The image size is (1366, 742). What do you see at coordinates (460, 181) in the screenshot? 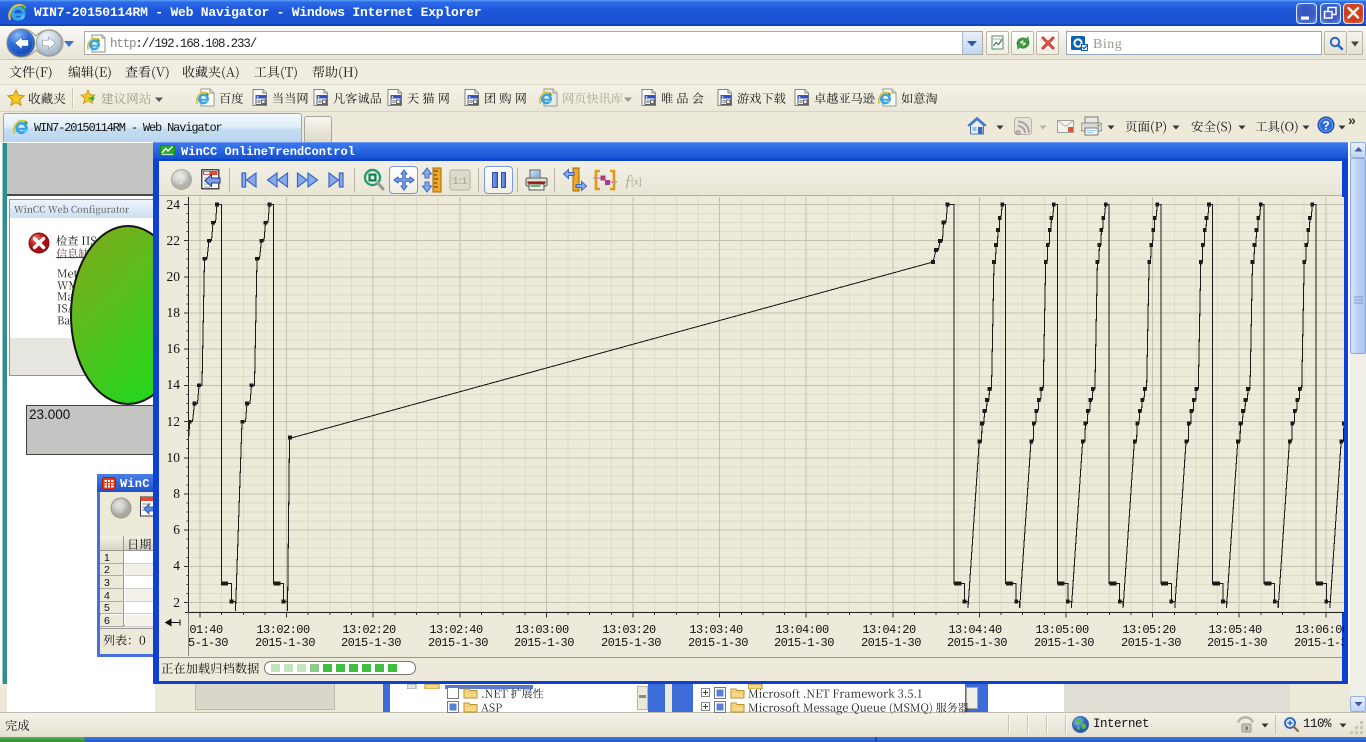
I see `svg-text: 1:1` at bounding box center [460, 181].